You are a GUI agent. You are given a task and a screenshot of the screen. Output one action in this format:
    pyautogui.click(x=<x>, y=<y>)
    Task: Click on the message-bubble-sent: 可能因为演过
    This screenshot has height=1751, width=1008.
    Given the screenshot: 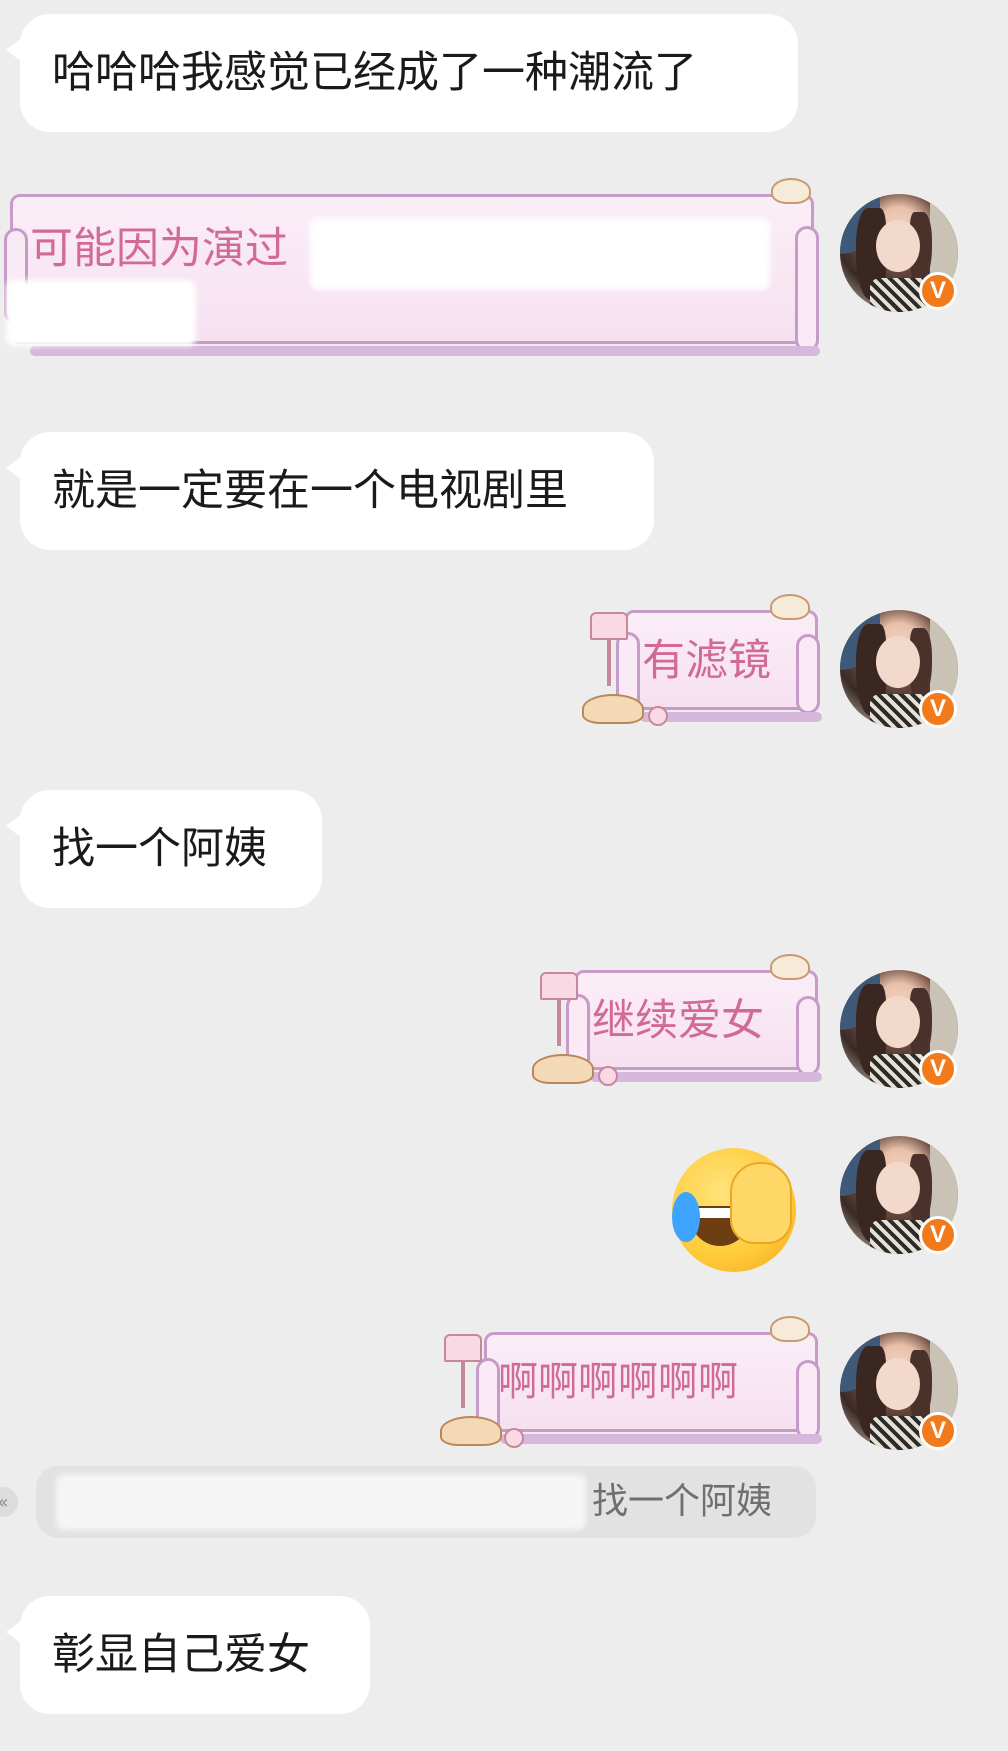 What is the action you would take?
    pyautogui.click(x=415, y=273)
    